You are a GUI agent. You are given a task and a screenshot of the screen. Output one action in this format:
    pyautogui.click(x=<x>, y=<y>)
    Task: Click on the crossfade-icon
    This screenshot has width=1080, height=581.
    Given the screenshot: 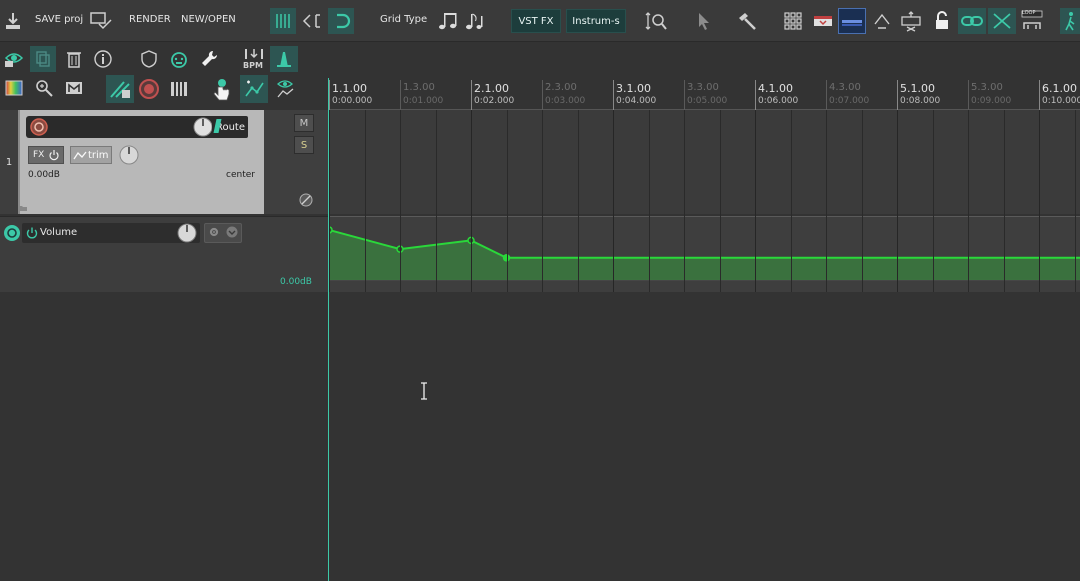 What is the action you would take?
    pyautogui.click(x=1002, y=21)
    